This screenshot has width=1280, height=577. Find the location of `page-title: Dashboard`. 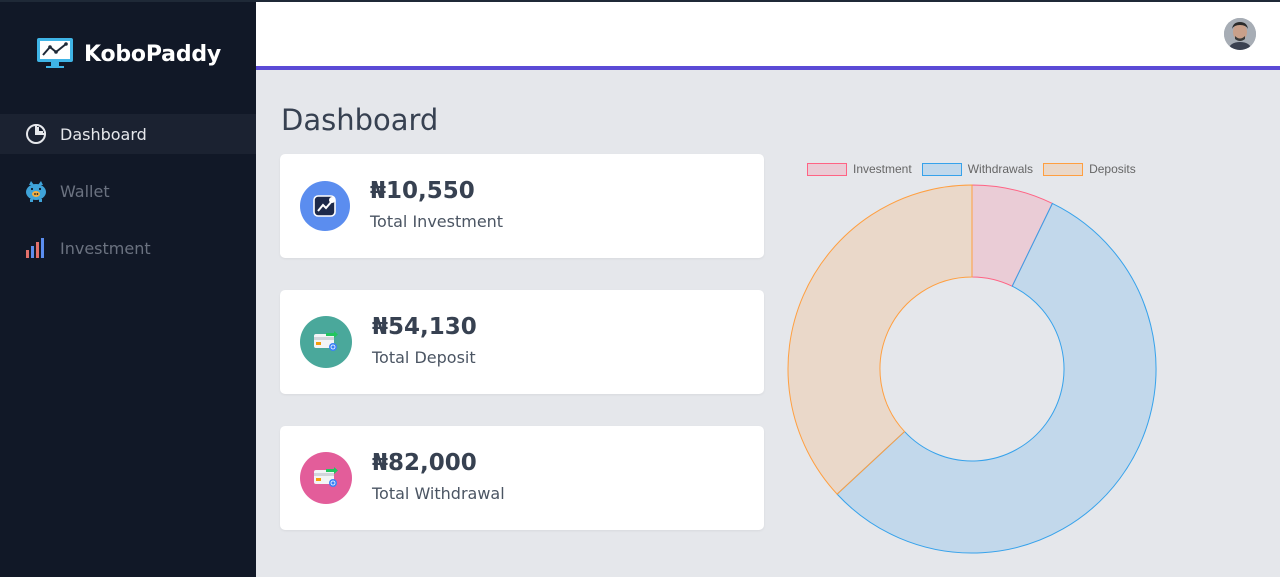

page-title: Dashboard is located at coordinates (360, 120).